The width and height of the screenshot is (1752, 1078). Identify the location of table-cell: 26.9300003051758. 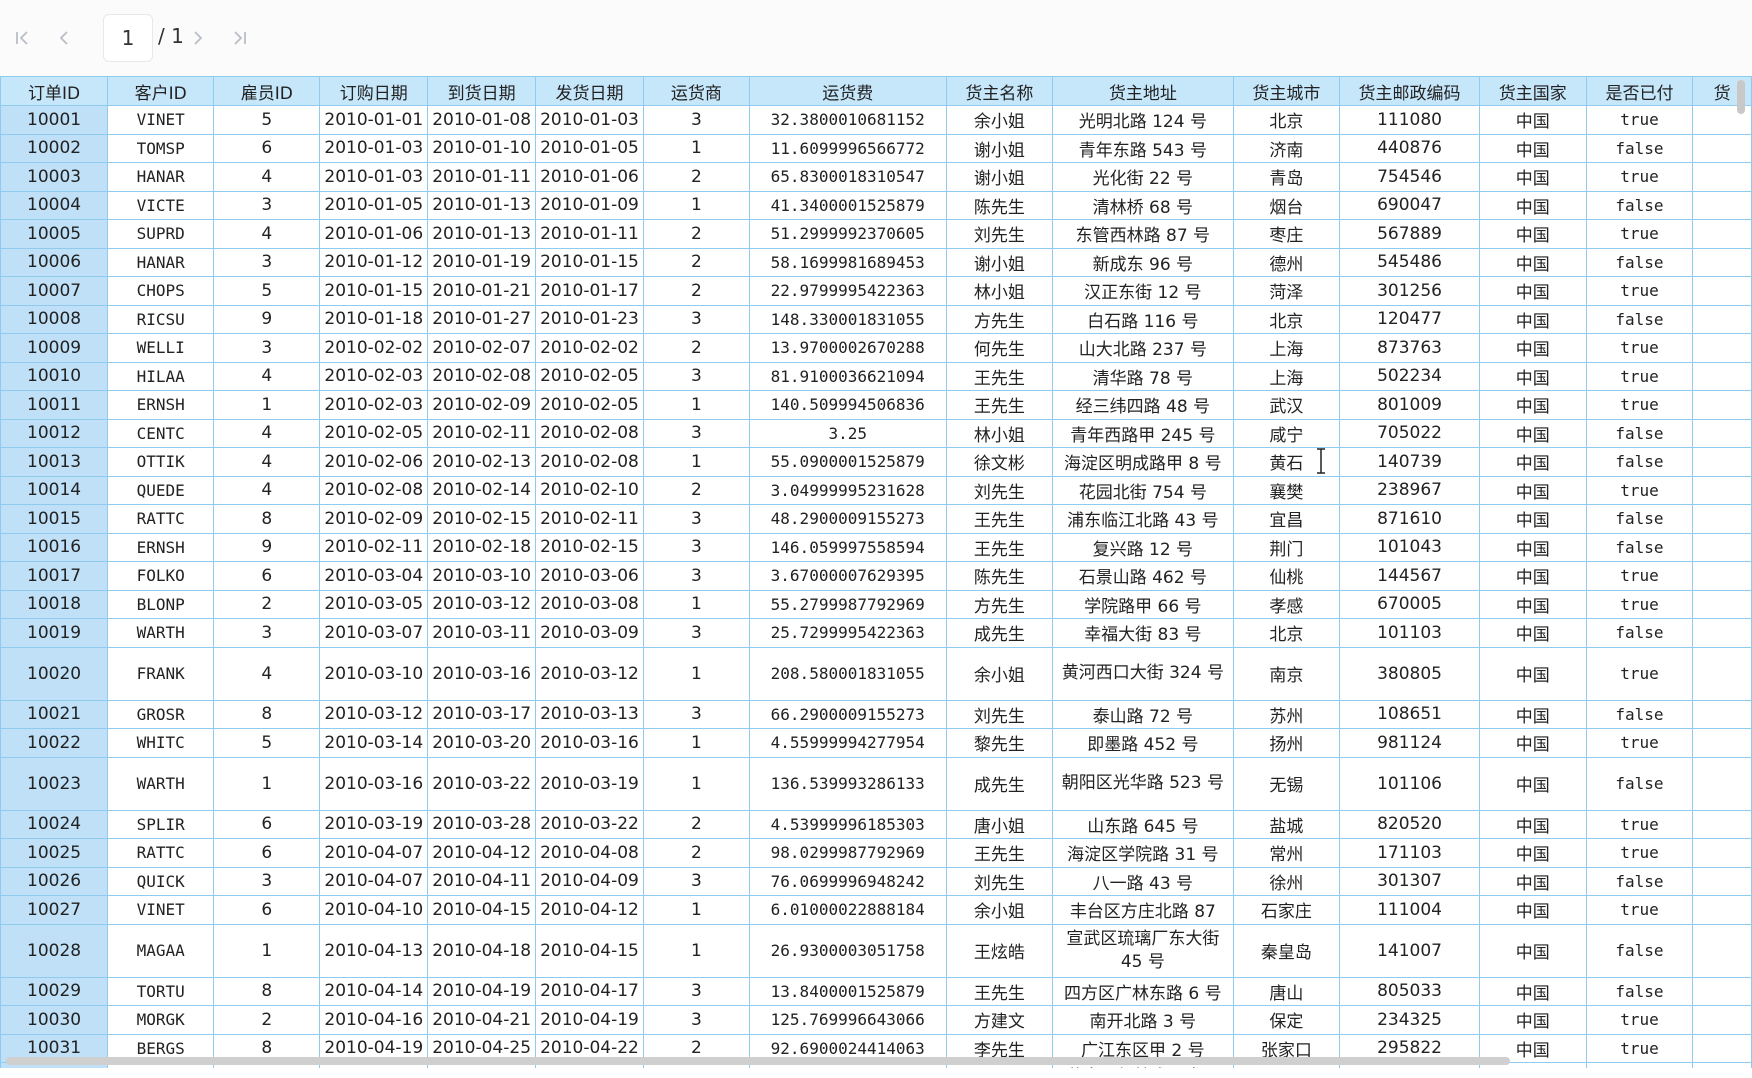
(847, 950).